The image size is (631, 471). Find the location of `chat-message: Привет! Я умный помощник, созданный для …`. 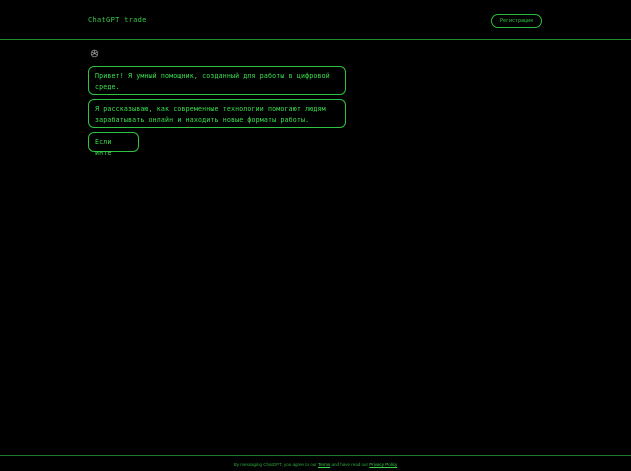

chat-message: Привет! Я умный помощник, созданный для … is located at coordinates (217, 80).